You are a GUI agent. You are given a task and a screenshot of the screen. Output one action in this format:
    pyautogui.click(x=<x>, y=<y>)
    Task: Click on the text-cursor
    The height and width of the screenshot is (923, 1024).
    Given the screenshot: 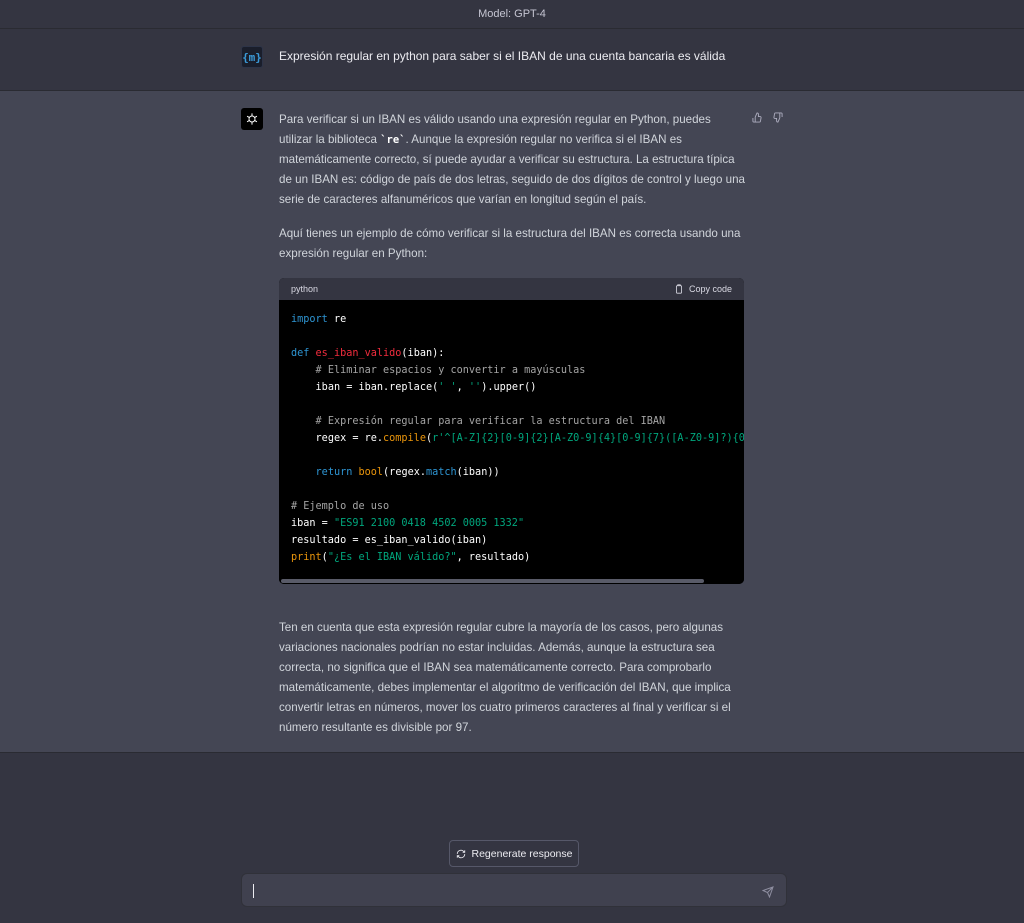 What is the action you would take?
    pyautogui.click(x=253, y=891)
    